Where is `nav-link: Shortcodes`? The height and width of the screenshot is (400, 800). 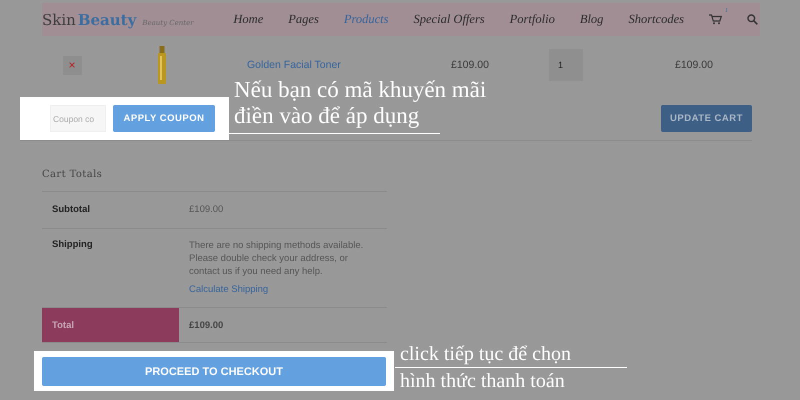
nav-link: Shortcodes is located at coordinates (656, 19).